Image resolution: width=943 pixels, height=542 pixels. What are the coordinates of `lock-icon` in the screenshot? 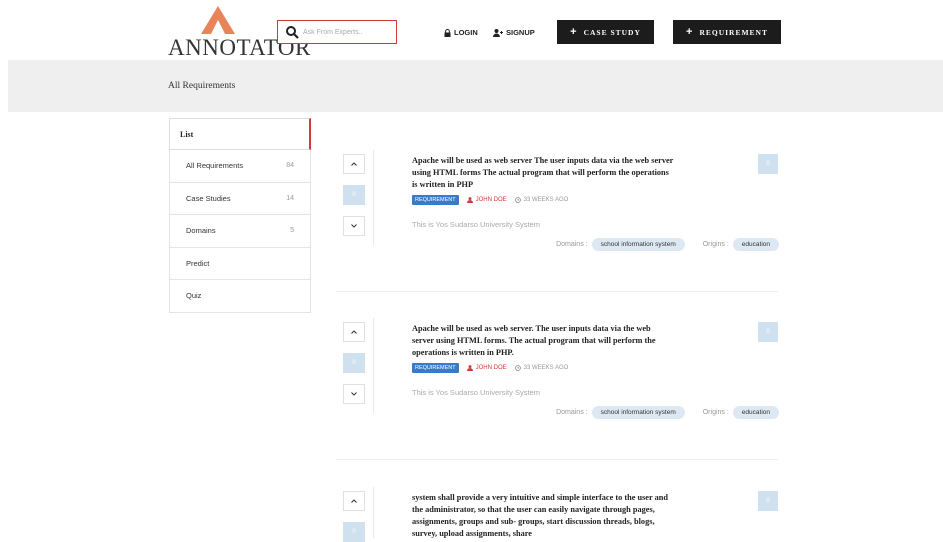 It's located at (447, 32).